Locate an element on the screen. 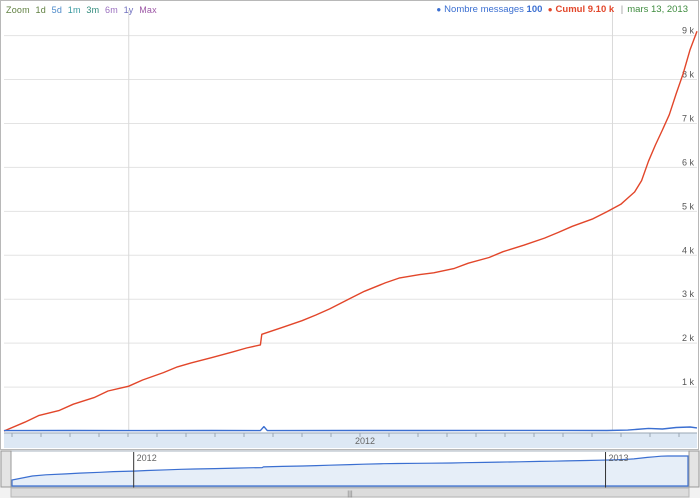 This screenshot has width=700, height=498. x-axis-label: 2012 is located at coordinates (365, 441).